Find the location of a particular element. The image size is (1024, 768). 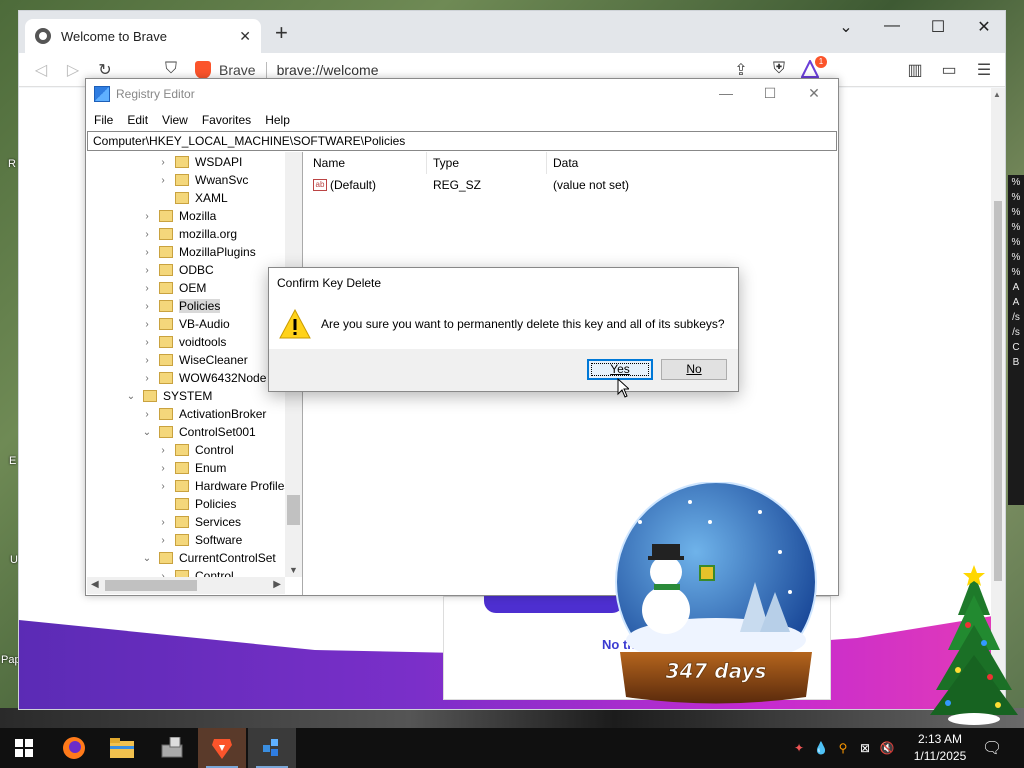

menu-favorites: Favorites is located at coordinates (226, 120).